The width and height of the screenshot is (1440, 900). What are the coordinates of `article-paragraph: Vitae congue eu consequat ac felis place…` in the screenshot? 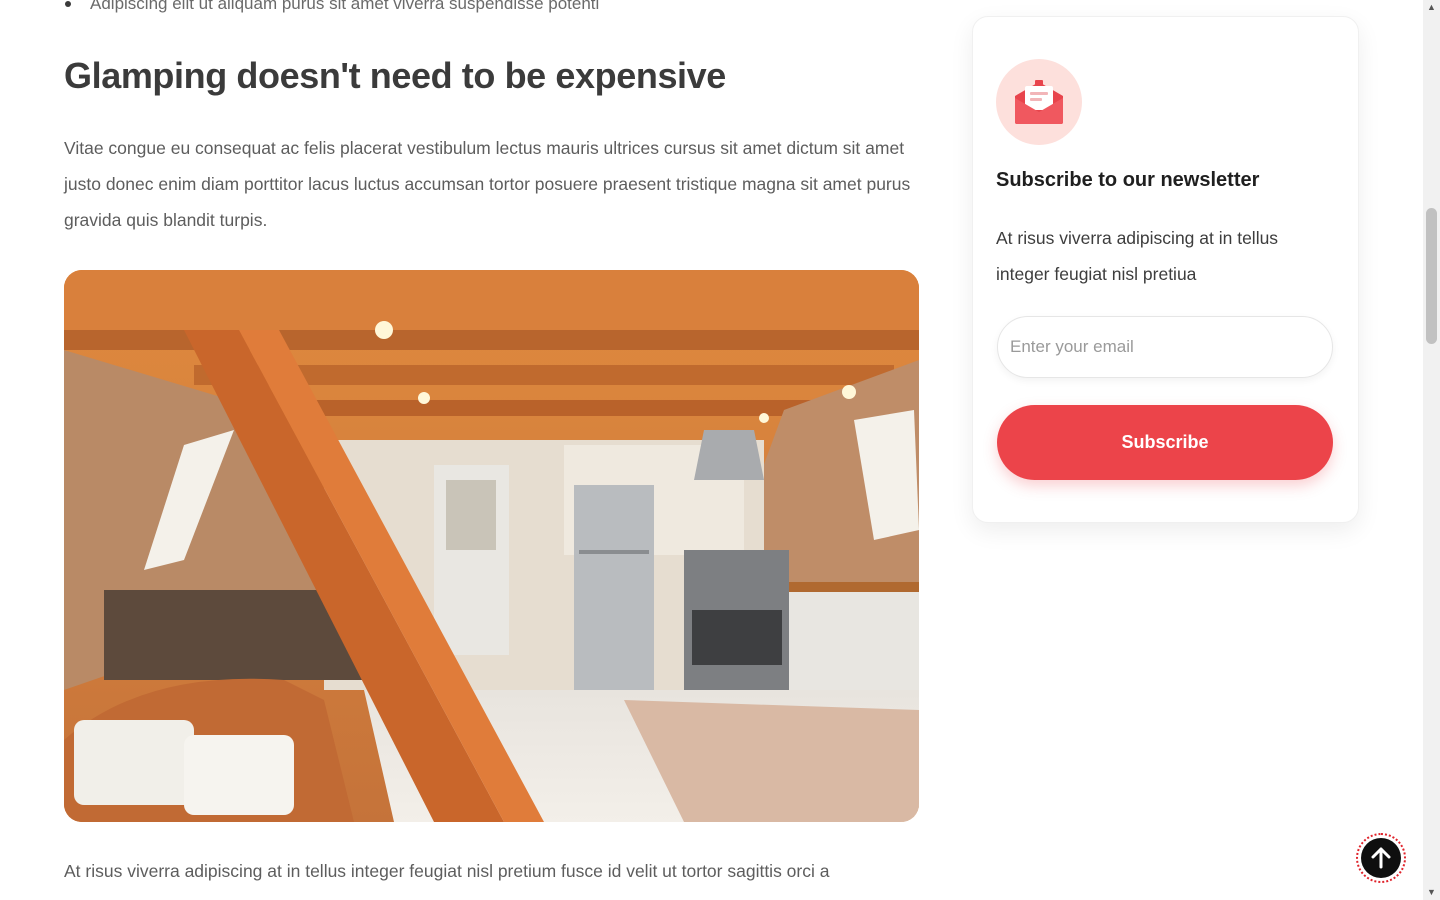 It's located at (487, 184).